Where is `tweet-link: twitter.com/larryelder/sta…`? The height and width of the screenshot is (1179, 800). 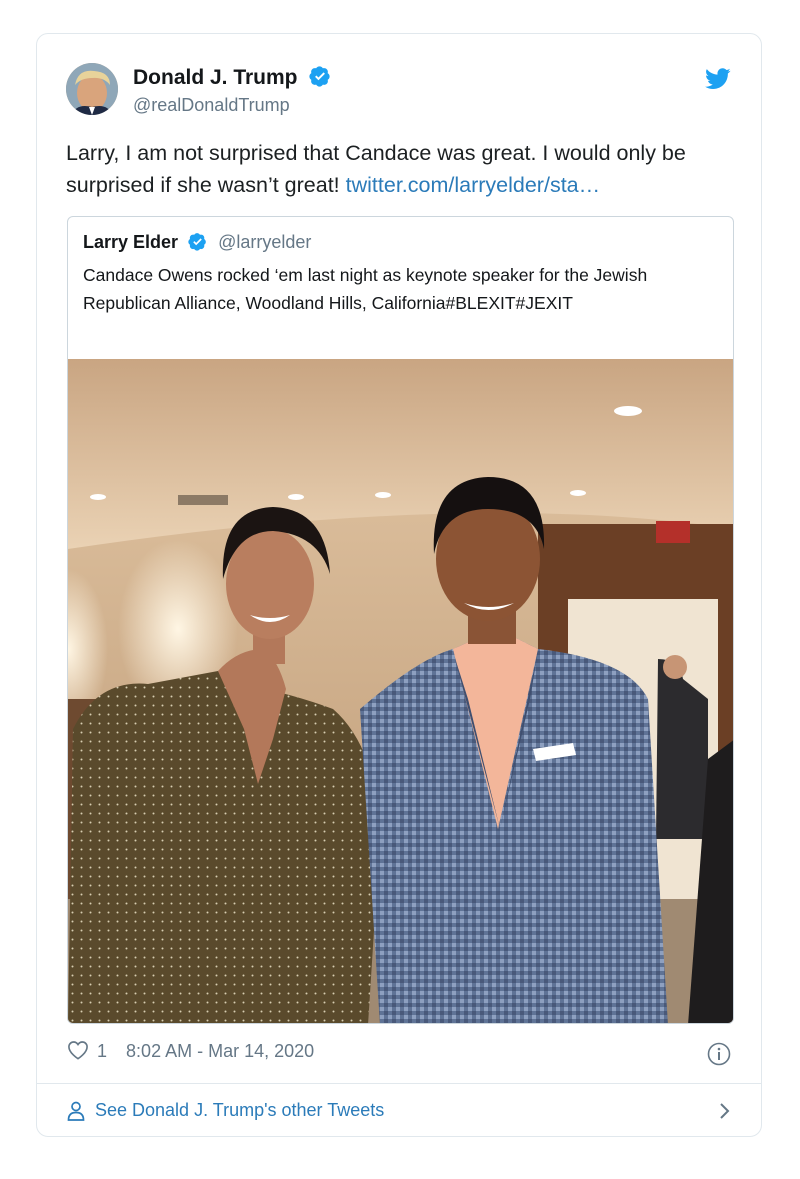 tweet-link: twitter.com/larryelder/sta… is located at coordinates (473, 185).